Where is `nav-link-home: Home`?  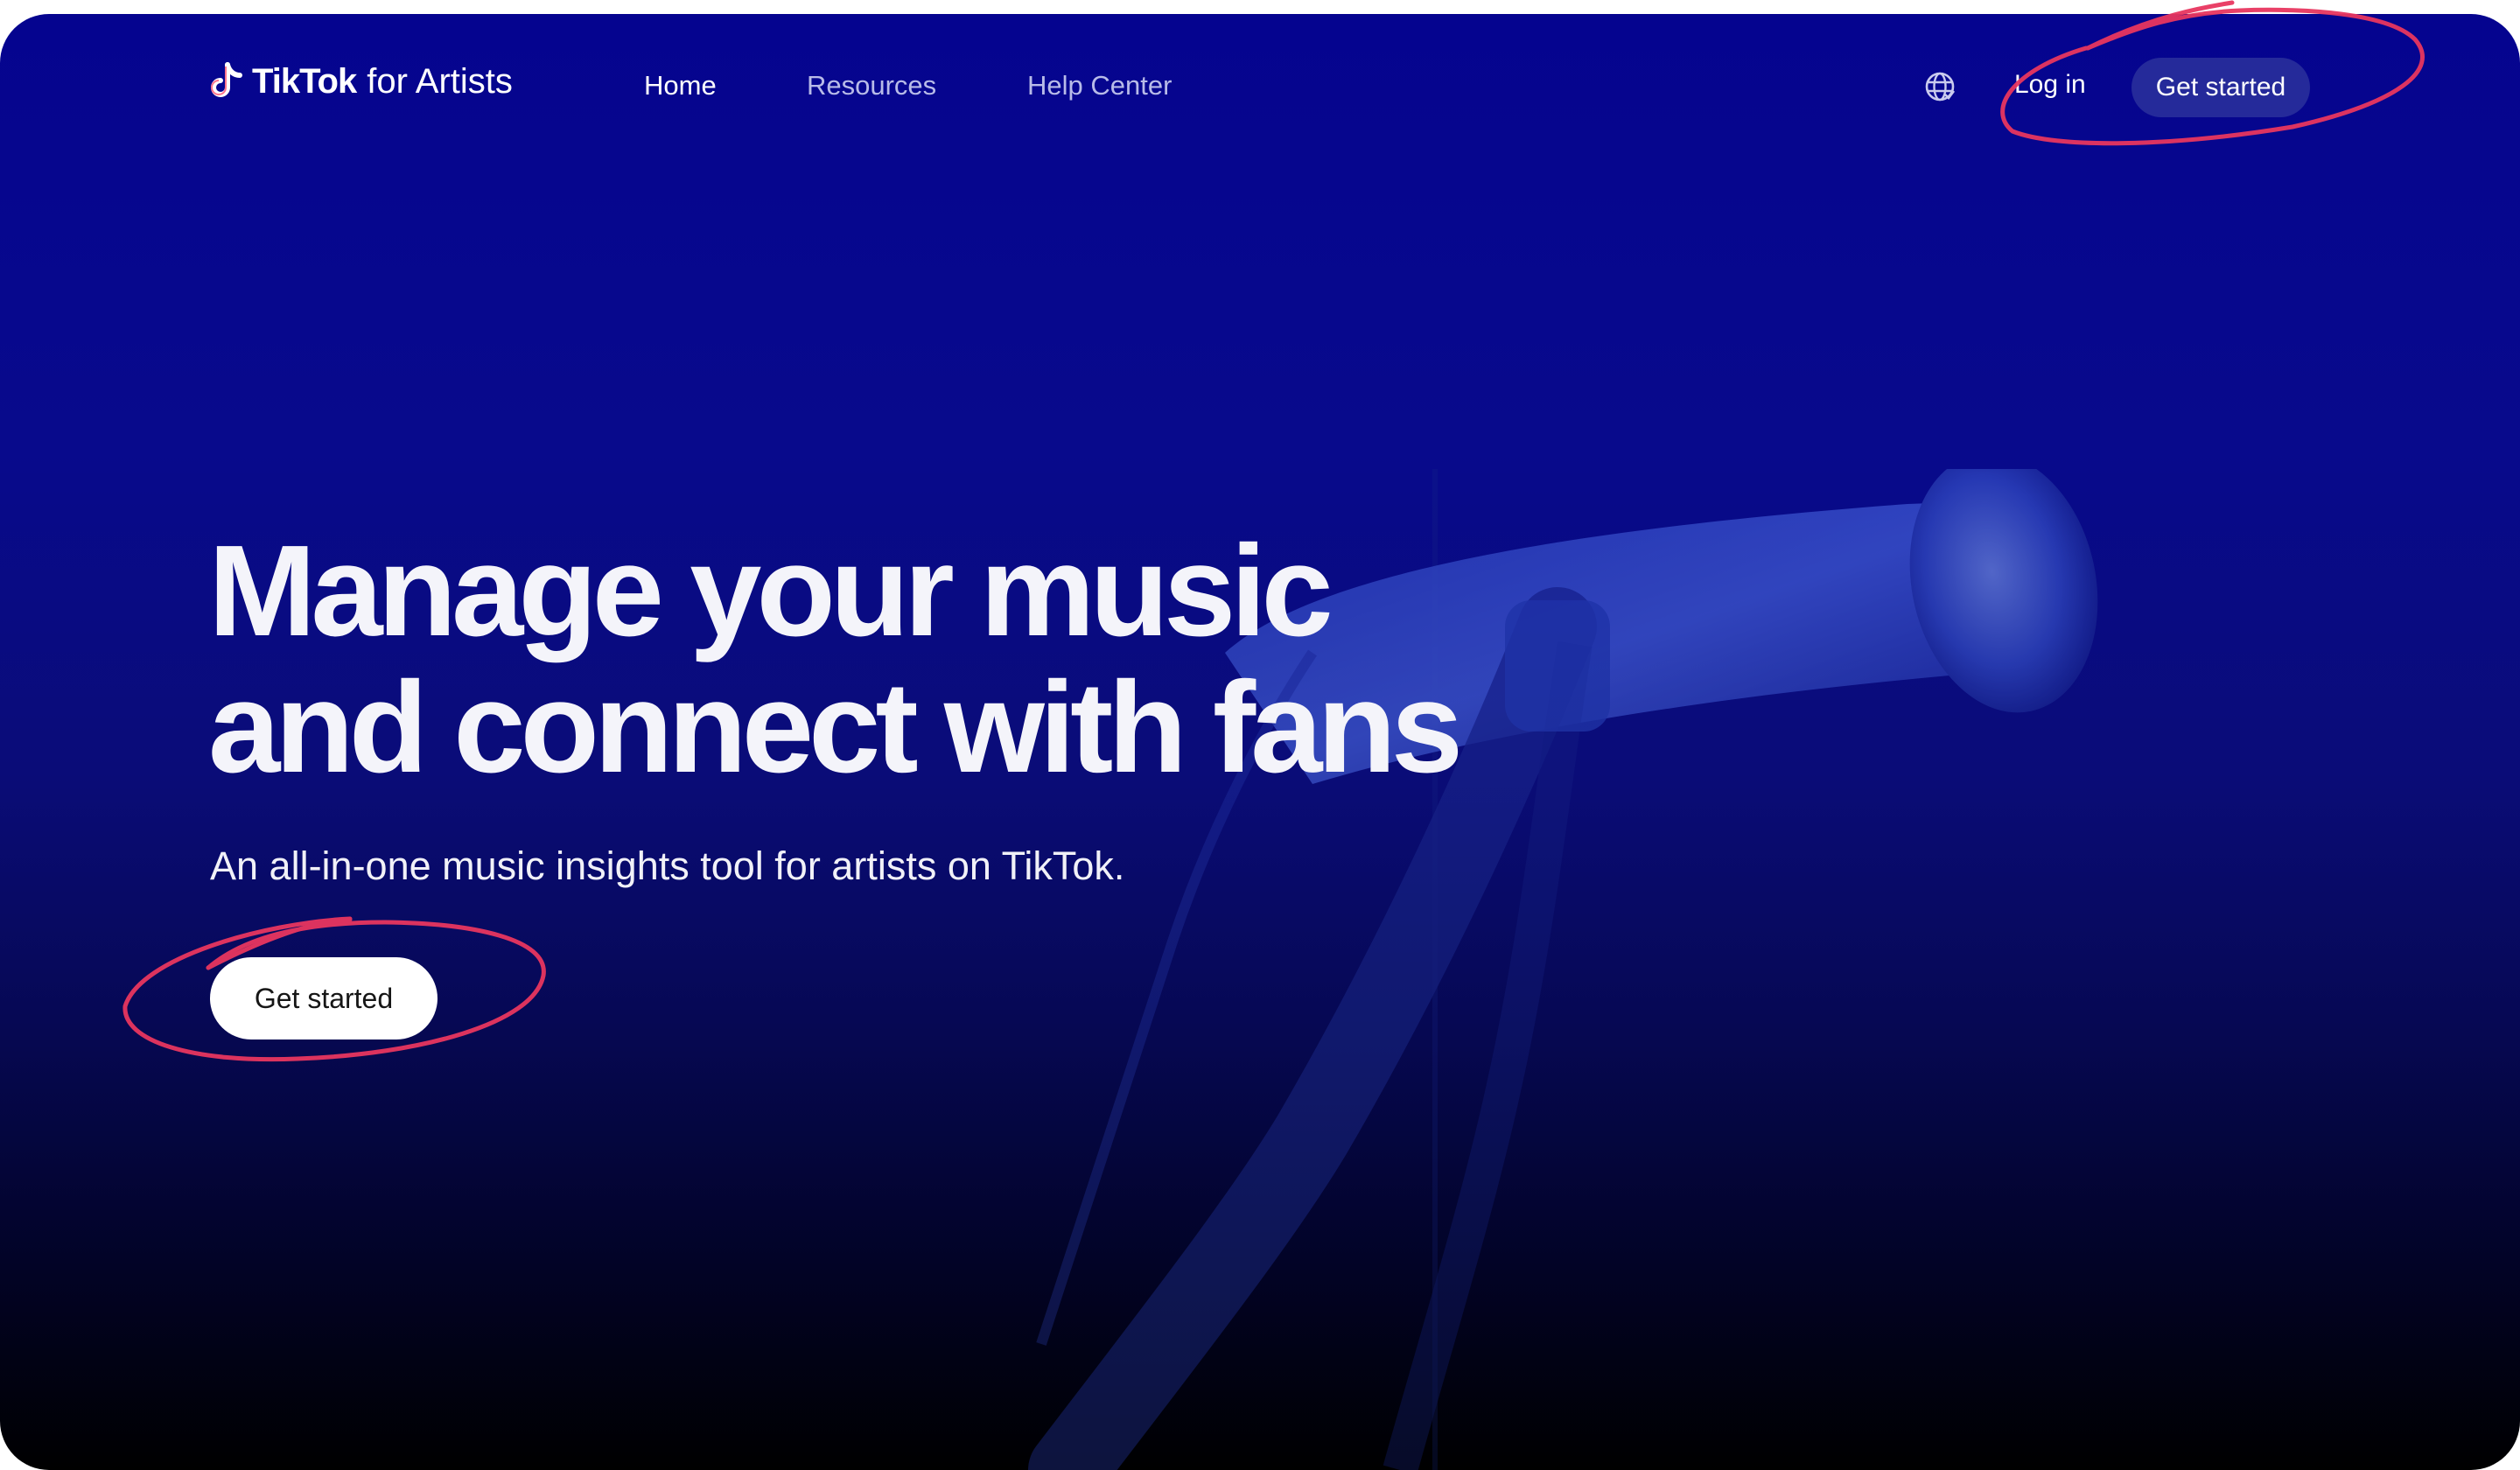
nav-link-home: Home is located at coordinates (680, 86).